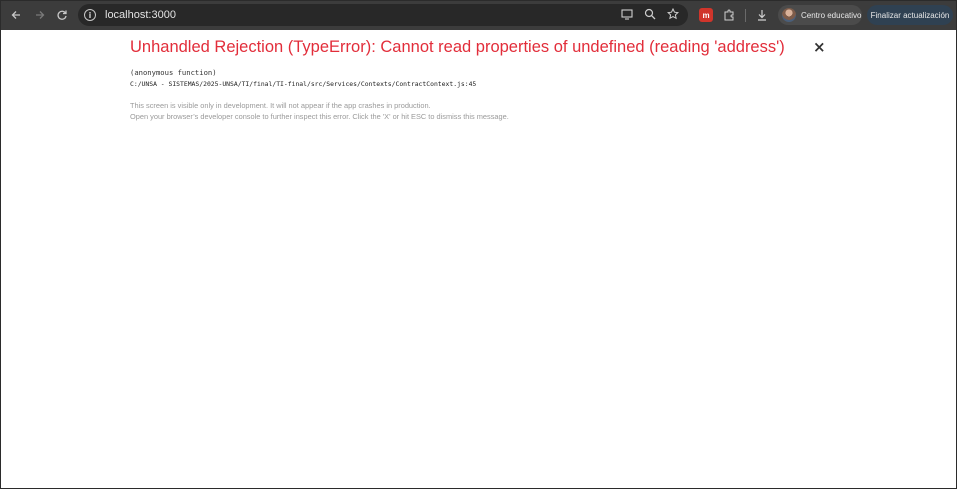  What do you see at coordinates (173, 72) in the screenshot?
I see `stack-frame-function: (anonymous function)` at bounding box center [173, 72].